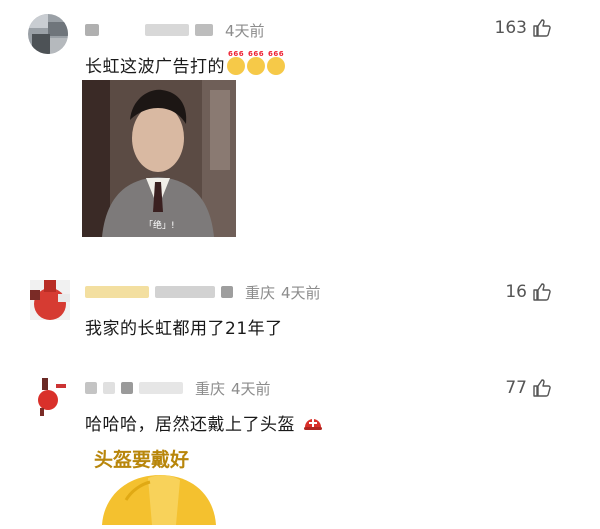 The width and height of the screenshot is (600, 529). I want to click on comment-text: 长虹这波广告打的, so click(185, 63).